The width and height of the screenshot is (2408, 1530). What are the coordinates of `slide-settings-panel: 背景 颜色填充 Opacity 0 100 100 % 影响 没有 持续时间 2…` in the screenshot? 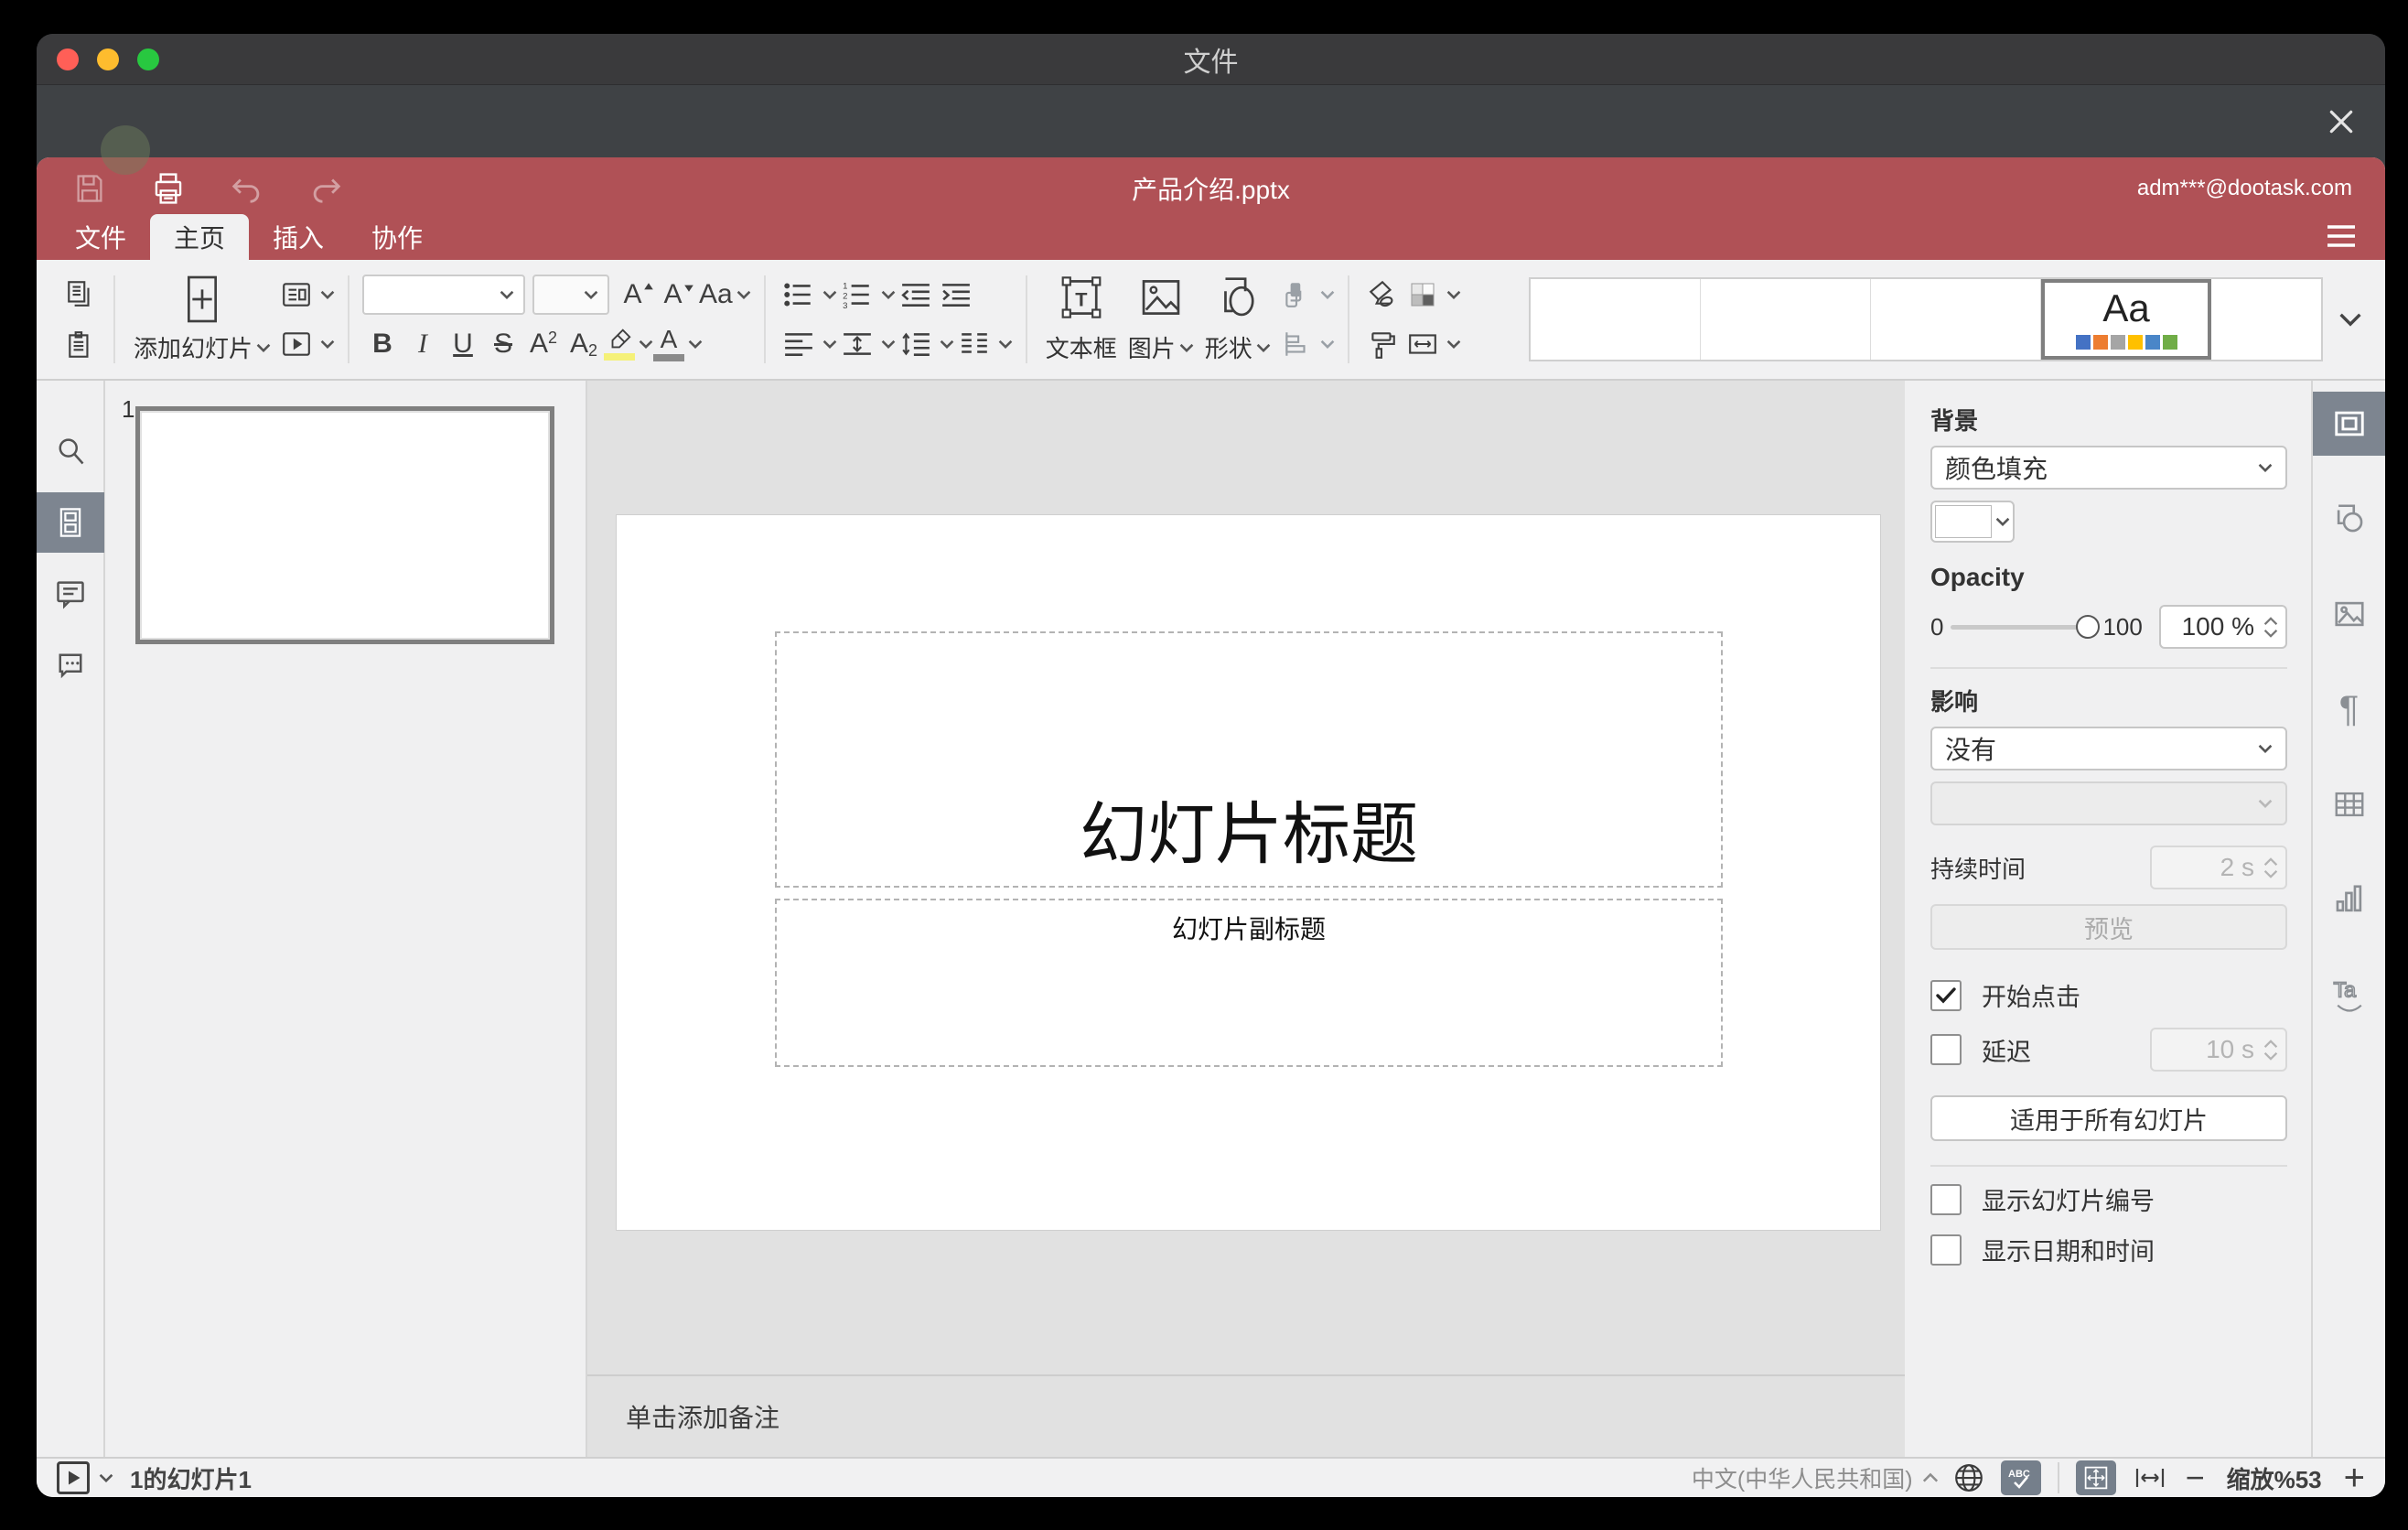 It's located at (2109, 919).